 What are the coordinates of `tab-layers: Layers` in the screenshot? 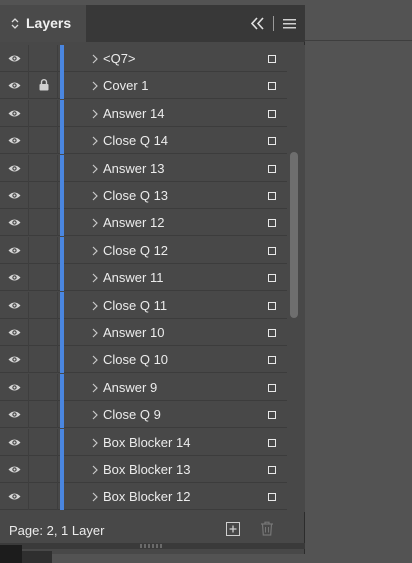 It's located at (43, 23).